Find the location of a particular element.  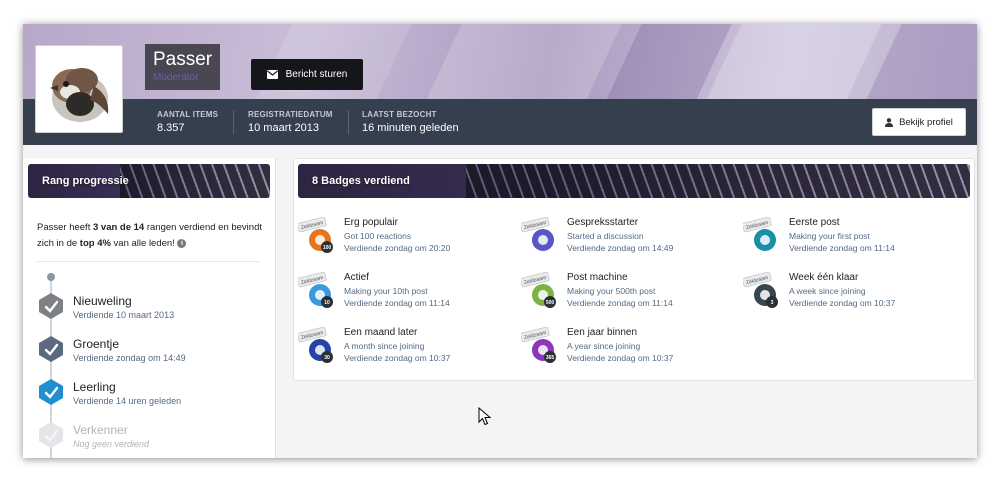

badge-number: 10 is located at coordinates (327, 303).